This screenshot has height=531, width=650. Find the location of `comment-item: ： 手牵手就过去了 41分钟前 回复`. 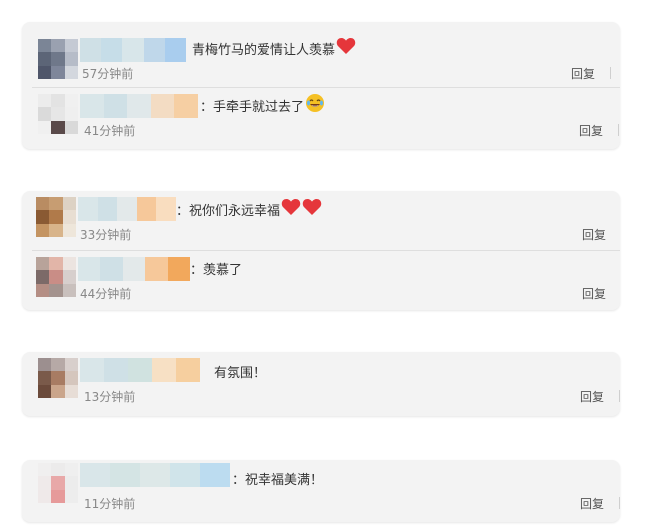

comment-item: ： 手牵手就过去了 41分钟前 回复 is located at coordinates (321, 118).